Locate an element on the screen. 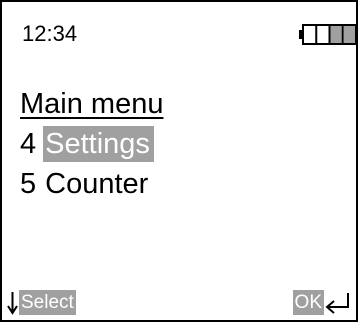  menu-item-number: 5 is located at coordinates (28, 184).